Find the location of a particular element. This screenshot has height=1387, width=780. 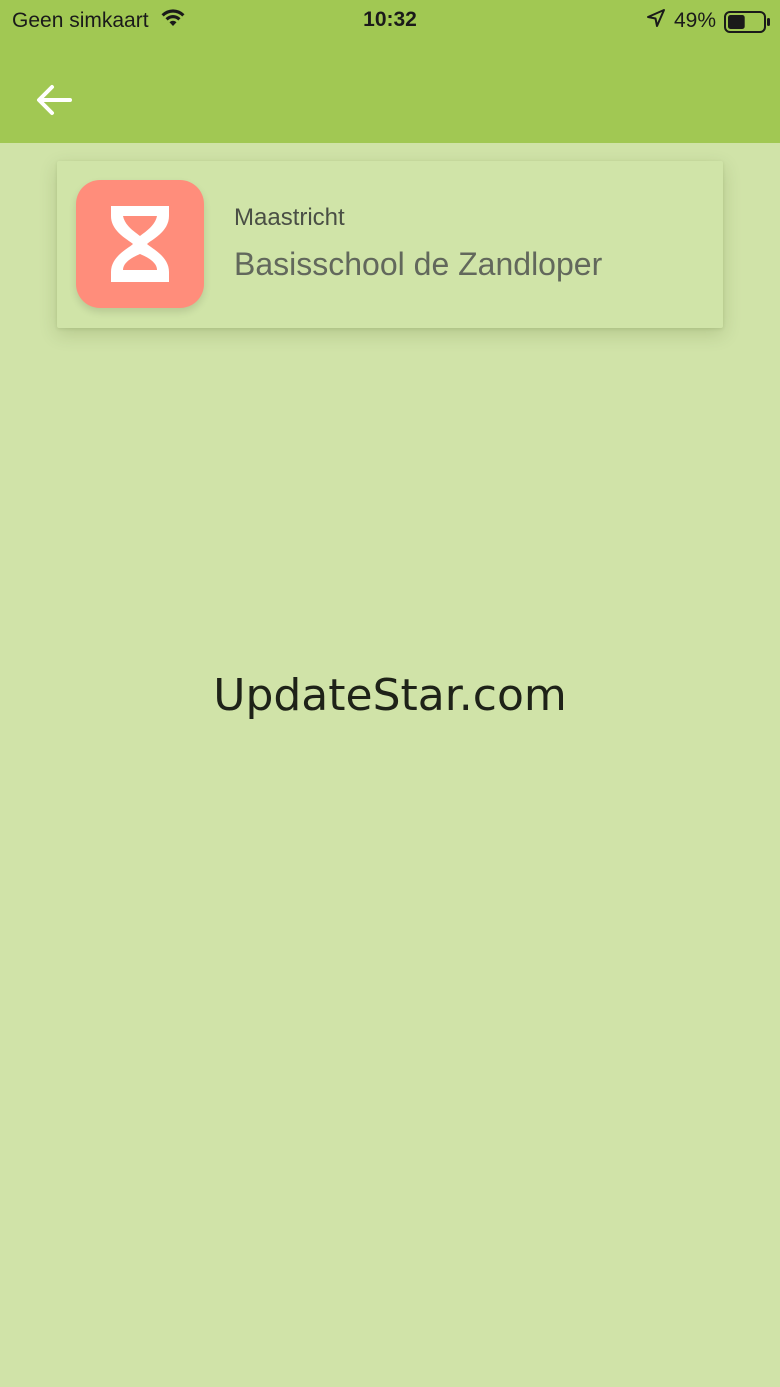

back-button is located at coordinates (57, 100).